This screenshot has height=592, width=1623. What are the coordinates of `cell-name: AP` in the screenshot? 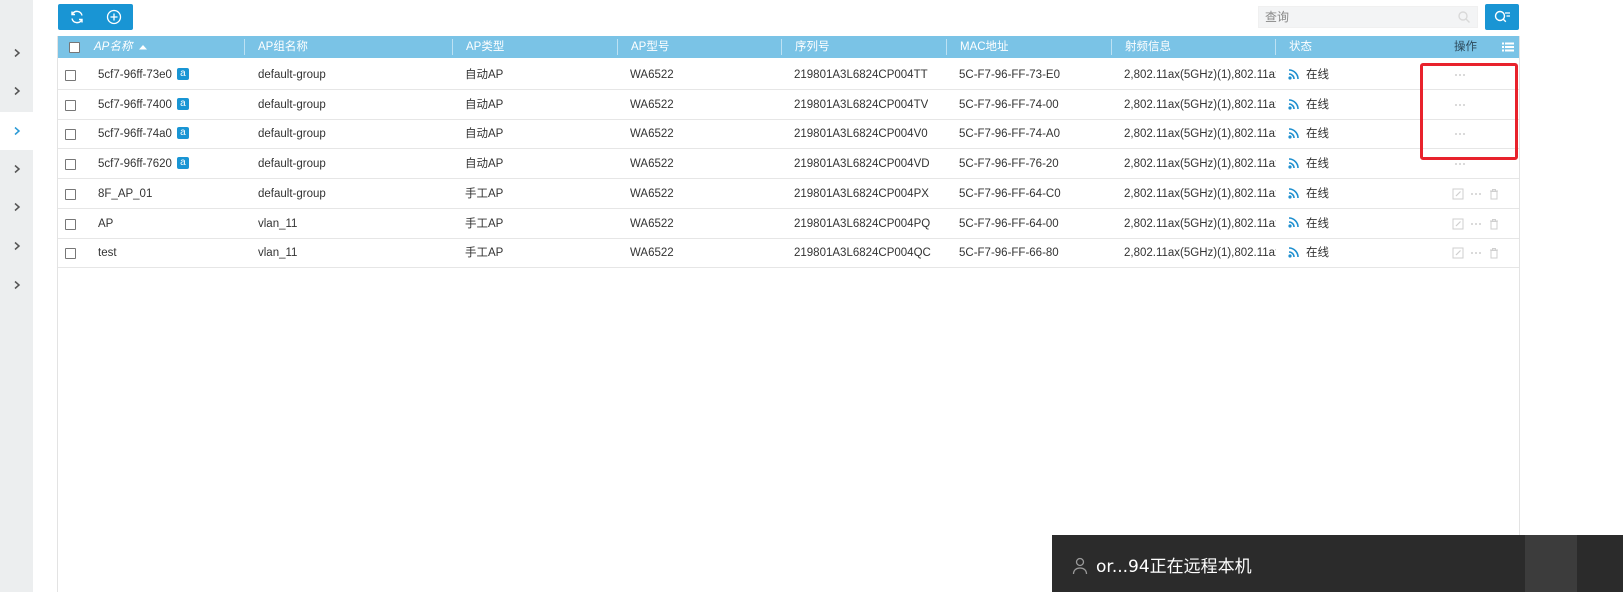 It's located at (105, 223).